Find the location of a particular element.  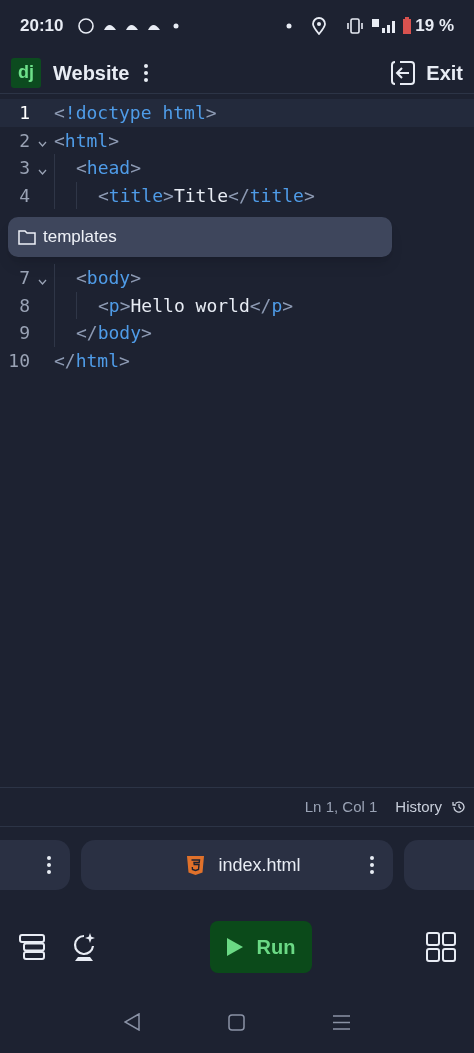

code-line: <body> is located at coordinates (109, 278).